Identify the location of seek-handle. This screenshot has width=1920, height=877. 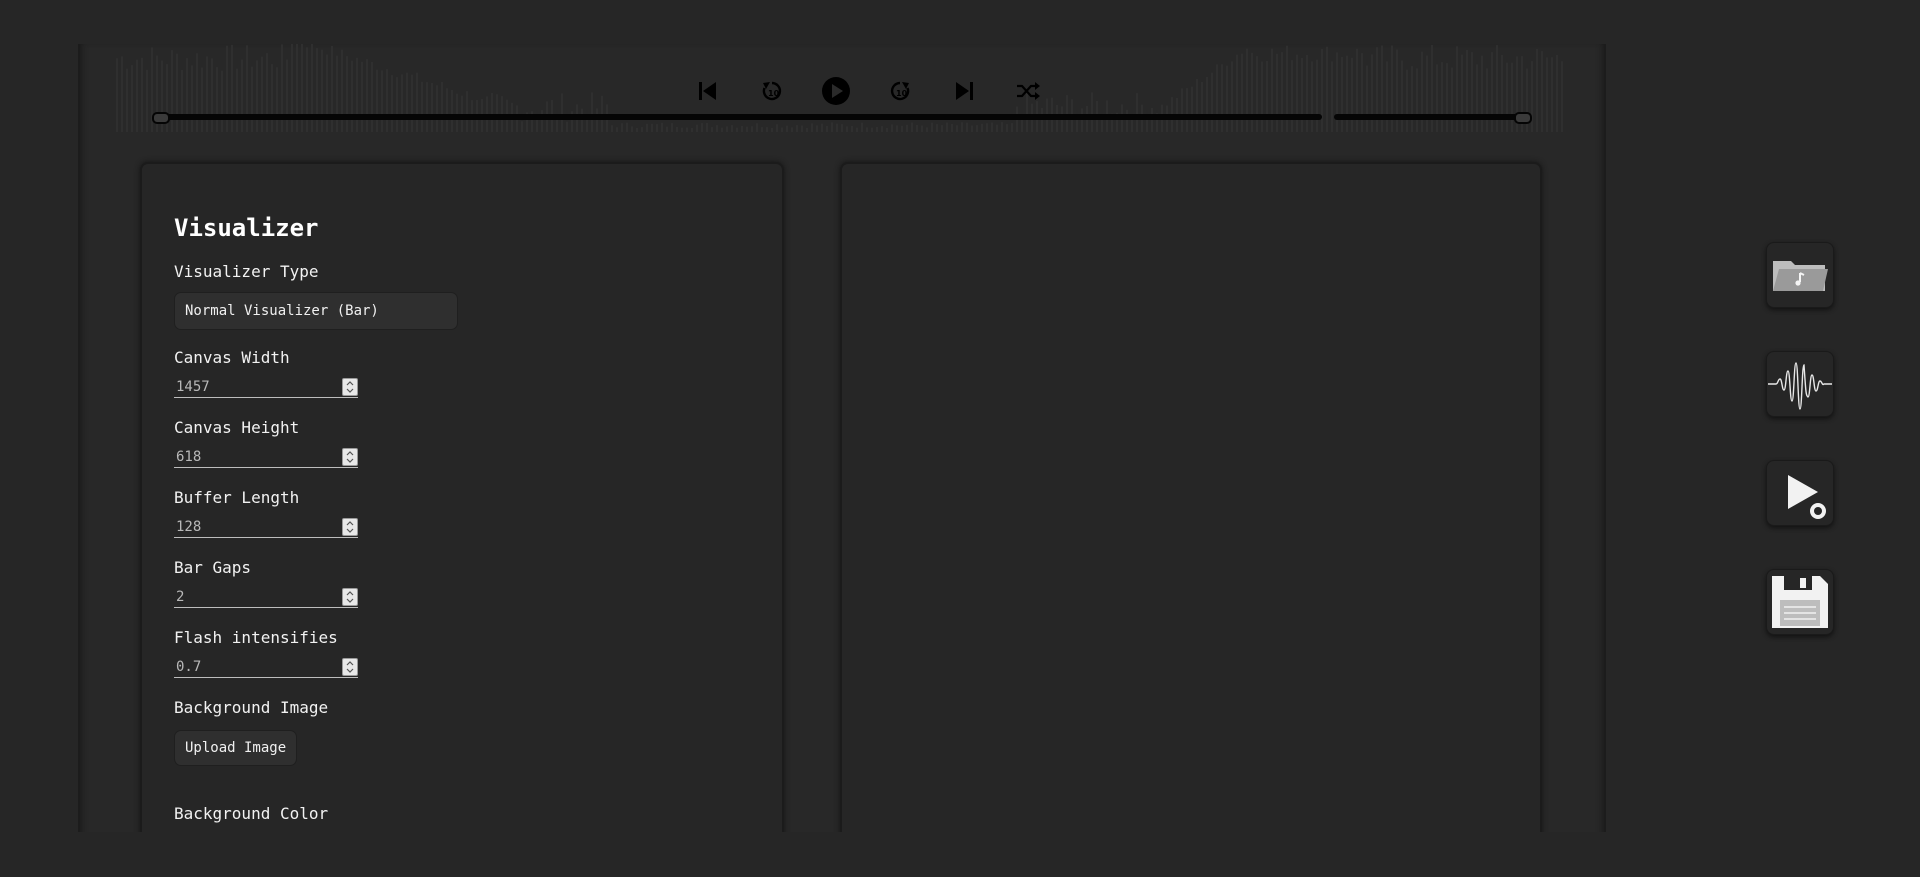
(161, 118).